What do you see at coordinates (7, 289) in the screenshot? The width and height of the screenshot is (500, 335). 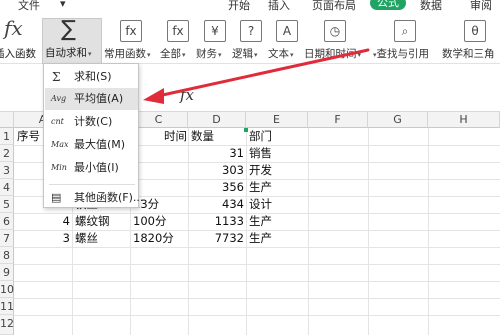 I see `row-header: 10` at bounding box center [7, 289].